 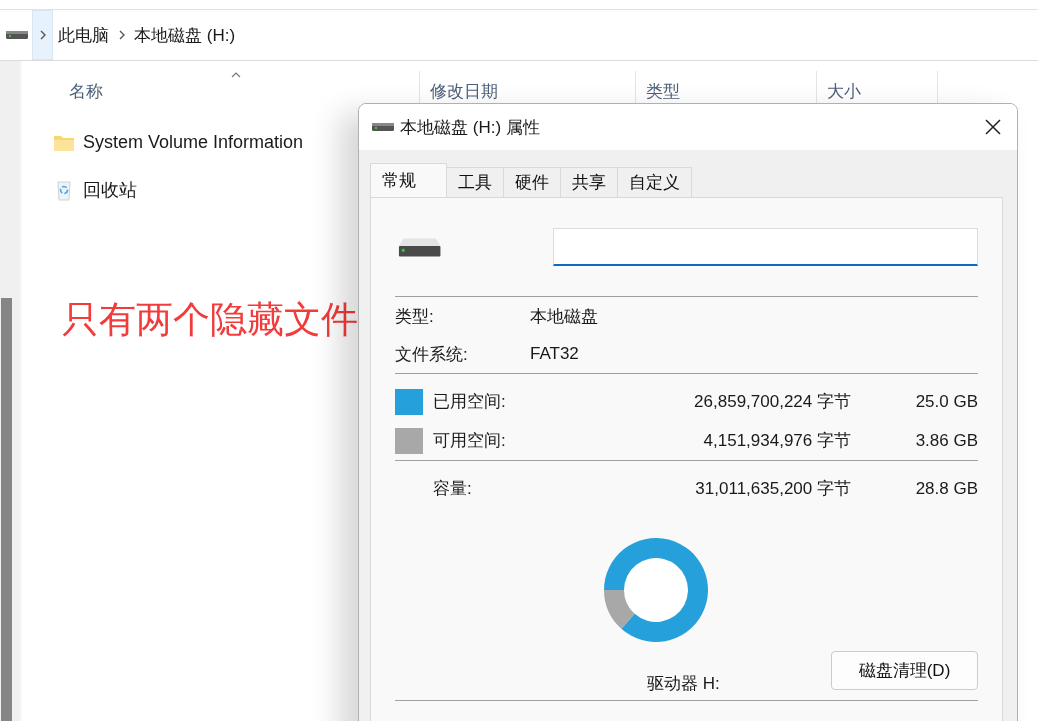 What do you see at coordinates (110, 189) in the screenshot?
I see `file-name: 回收站` at bounding box center [110, 189].